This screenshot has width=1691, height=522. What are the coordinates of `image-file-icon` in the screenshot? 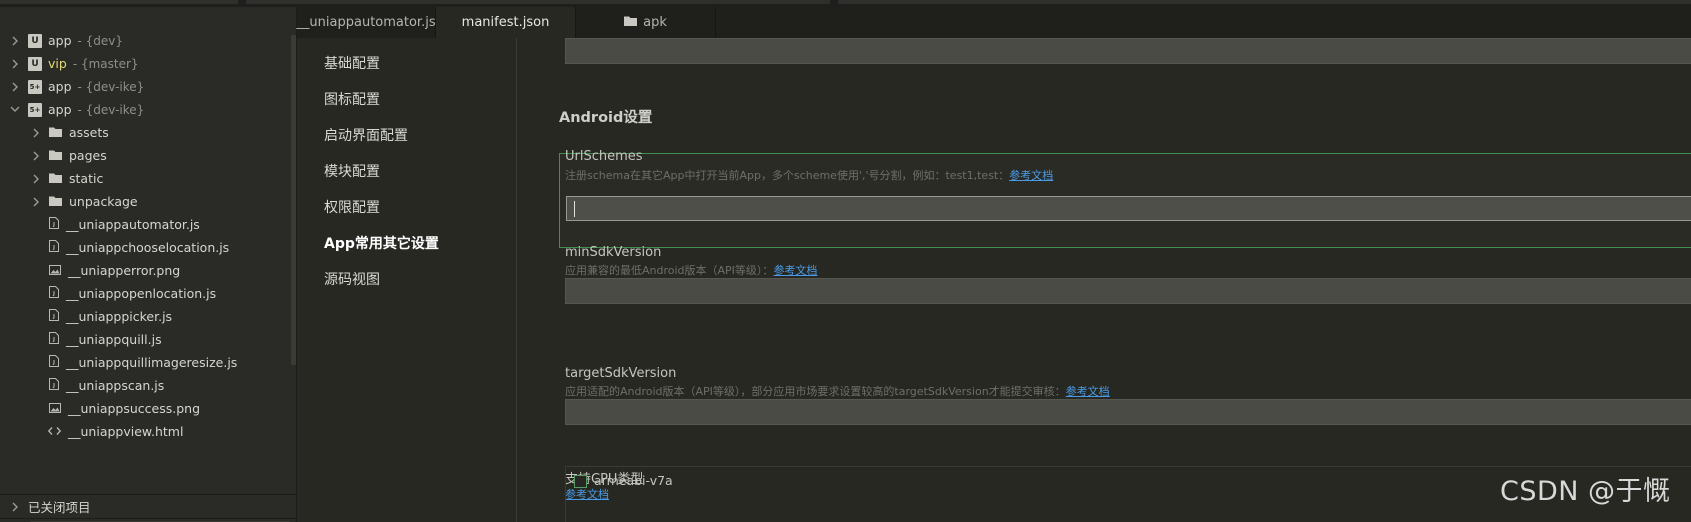 It's located at (55, 408).